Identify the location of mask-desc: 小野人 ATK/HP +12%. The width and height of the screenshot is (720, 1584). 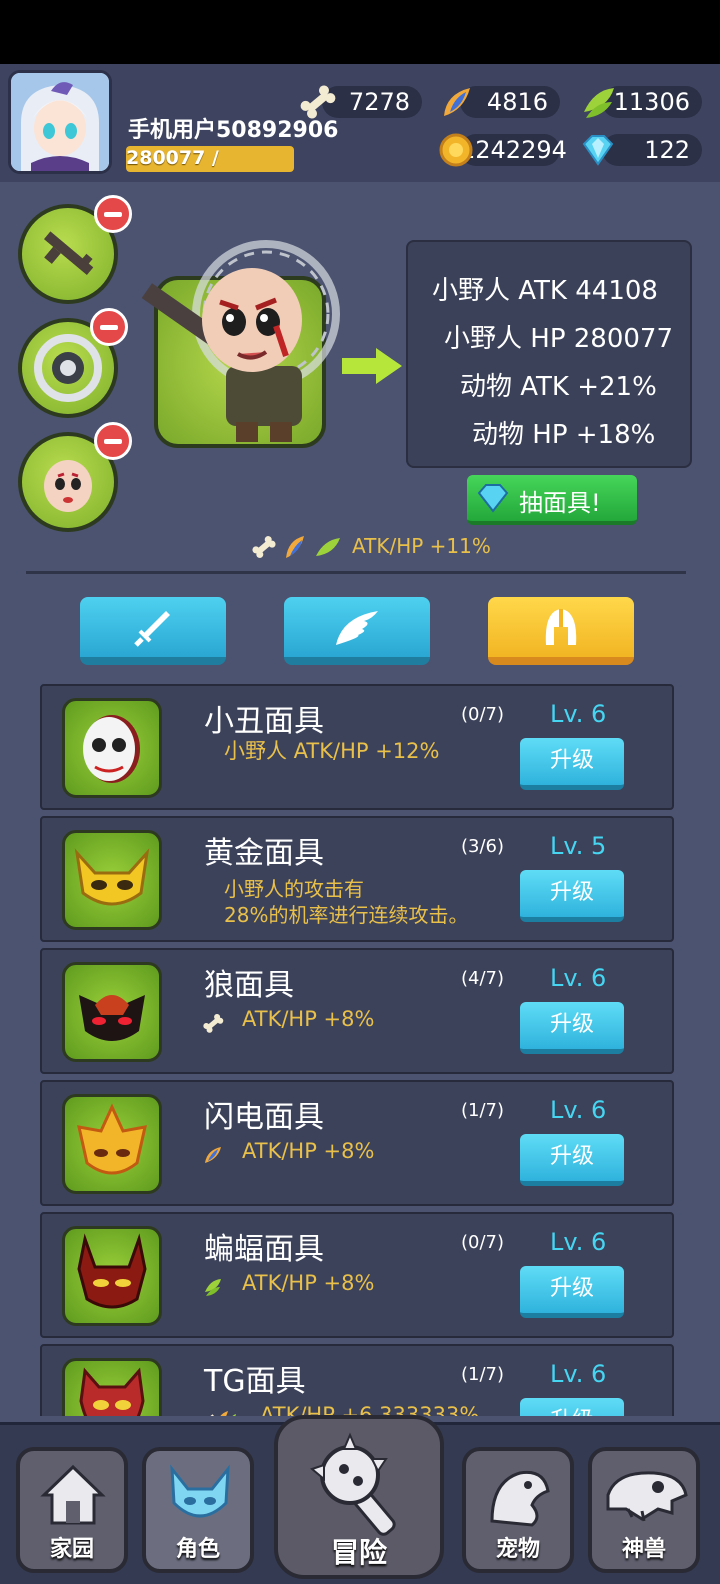
(332, 751).